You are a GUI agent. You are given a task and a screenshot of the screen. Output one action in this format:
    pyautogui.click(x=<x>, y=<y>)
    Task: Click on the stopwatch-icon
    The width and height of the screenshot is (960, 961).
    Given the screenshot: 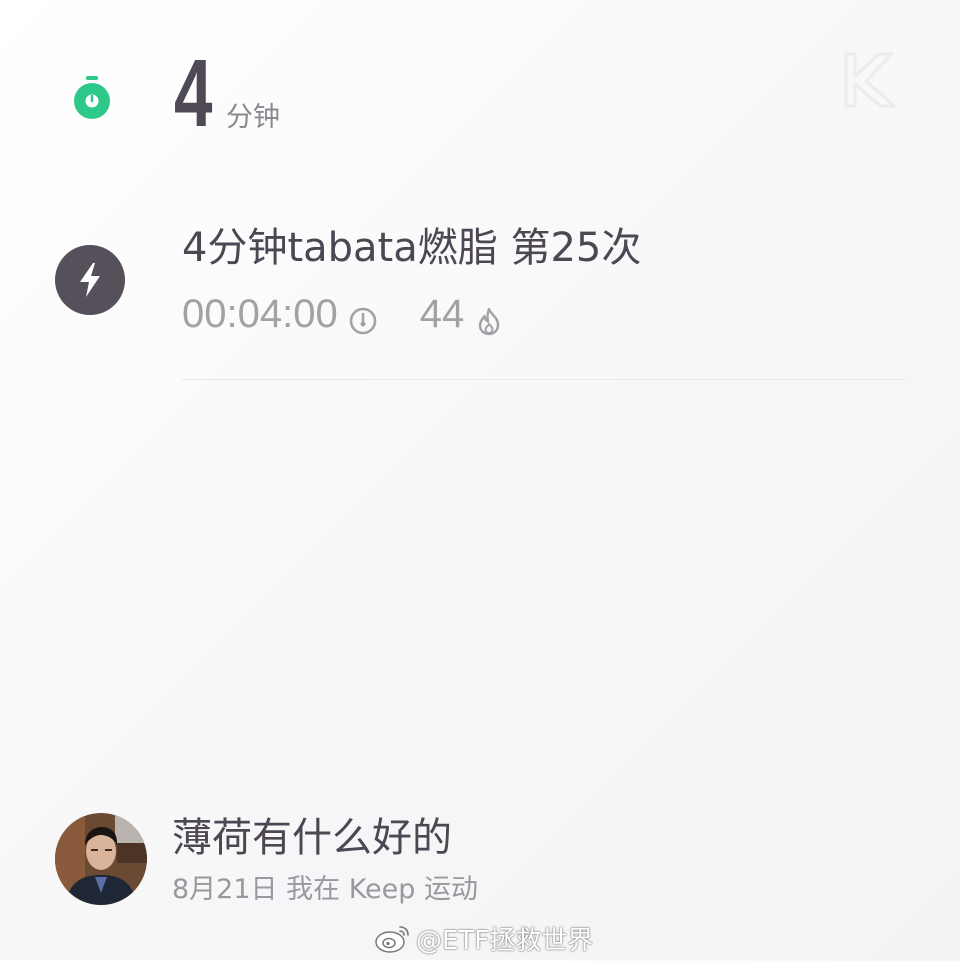 What is the action you would take?
    pyautogui.click(x=92, y=98)
    